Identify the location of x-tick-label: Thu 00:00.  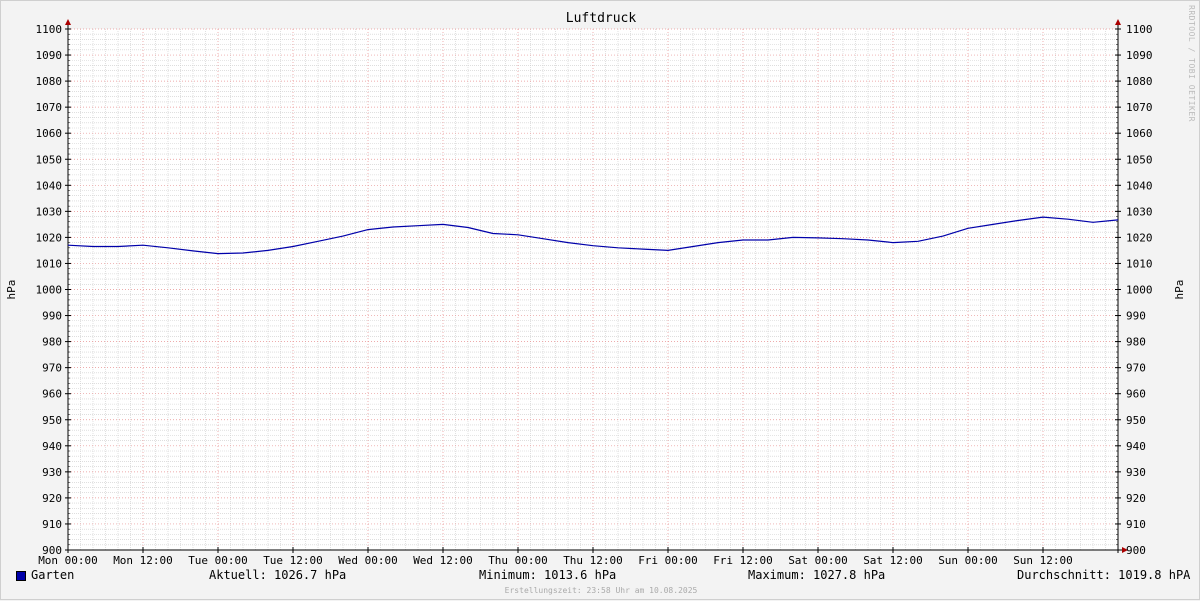
(518, 560).